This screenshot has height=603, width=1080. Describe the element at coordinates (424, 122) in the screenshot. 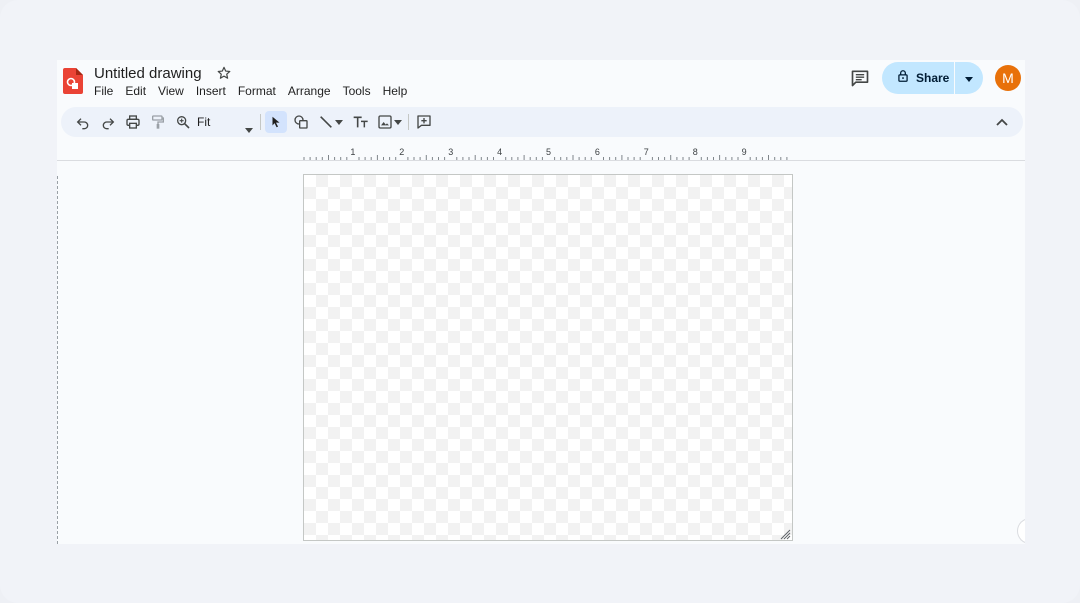

I see `comment-add-icon` at that location.